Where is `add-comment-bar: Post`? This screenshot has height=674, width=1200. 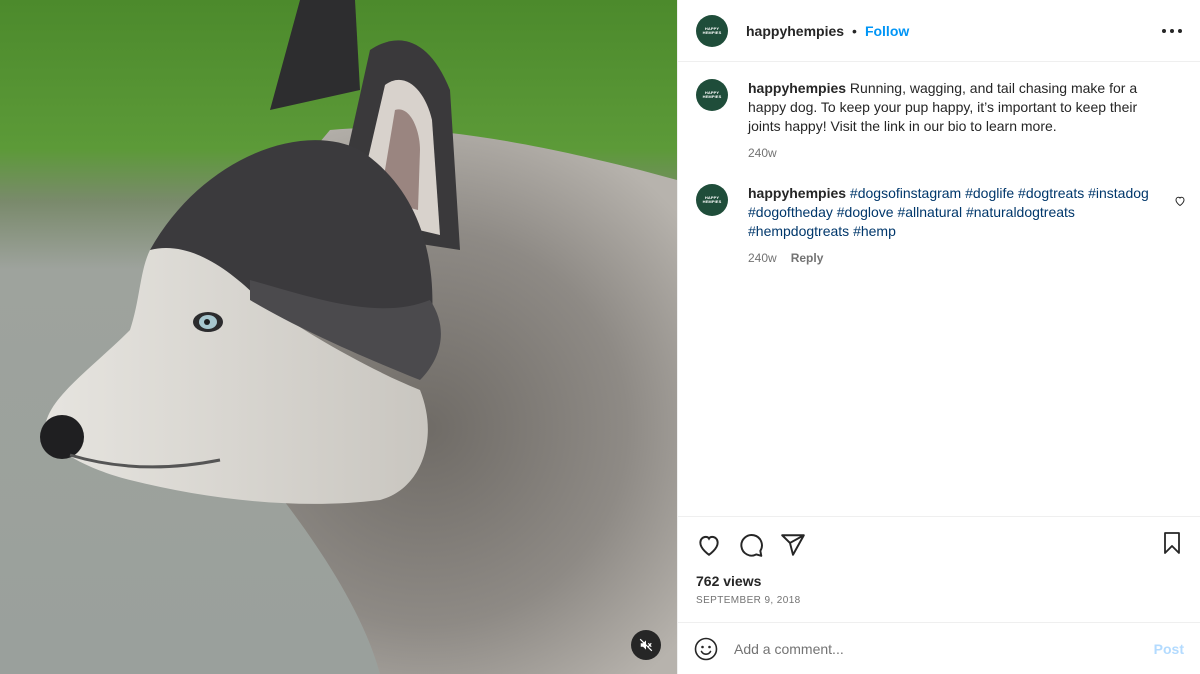 add-comment-bar: Post is located at coordinates (939, 648).